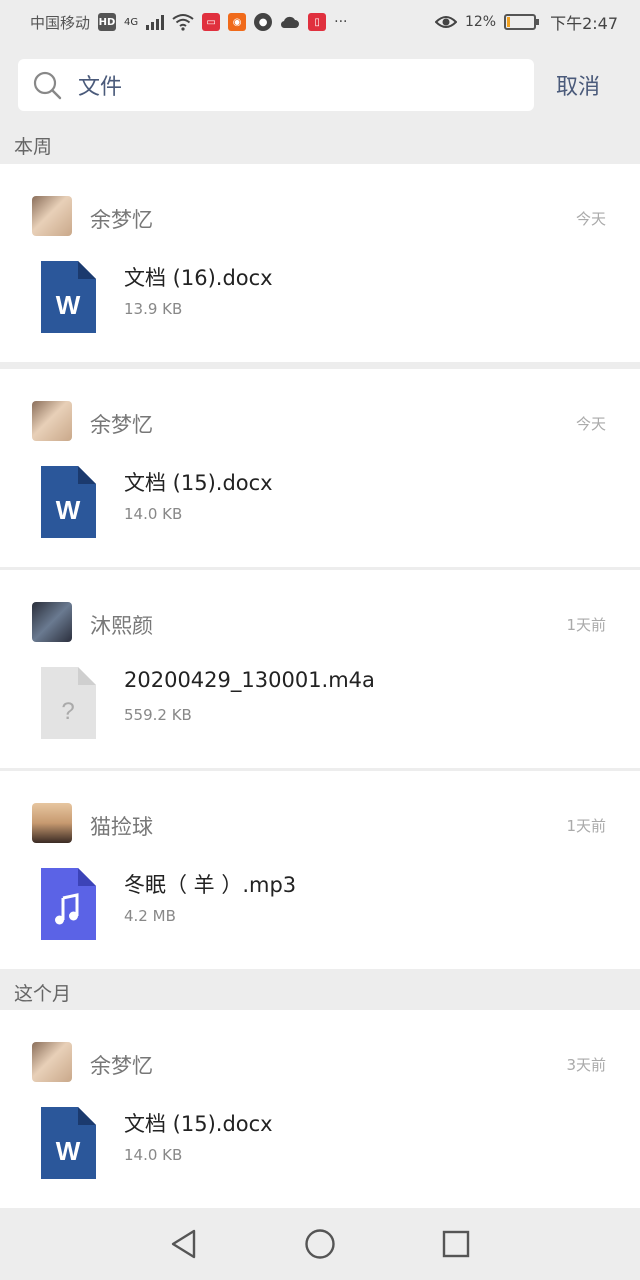 The height and width of the screenshot is (1280, 640). Describe the element at coordinates (509, 22) in the screenshot. I see `battery-fill` at that location.